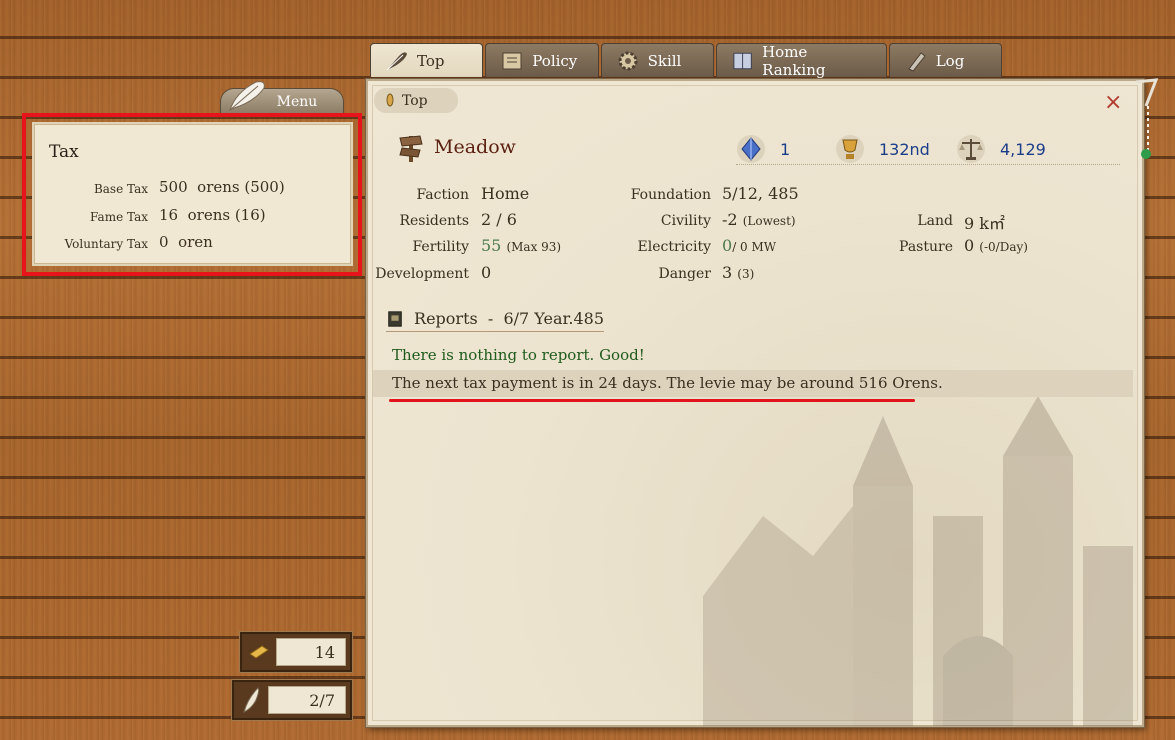  What do you see at coordinates (443, 195) in the screenshot?
I see `faction-label: Faction` at bounding box center [443, 195].